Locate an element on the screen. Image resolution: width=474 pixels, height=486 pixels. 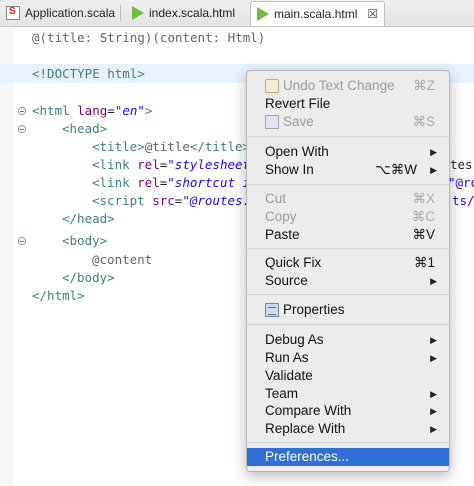
menu-open-with: Open With ▶ is located at coordinates (348, 152).